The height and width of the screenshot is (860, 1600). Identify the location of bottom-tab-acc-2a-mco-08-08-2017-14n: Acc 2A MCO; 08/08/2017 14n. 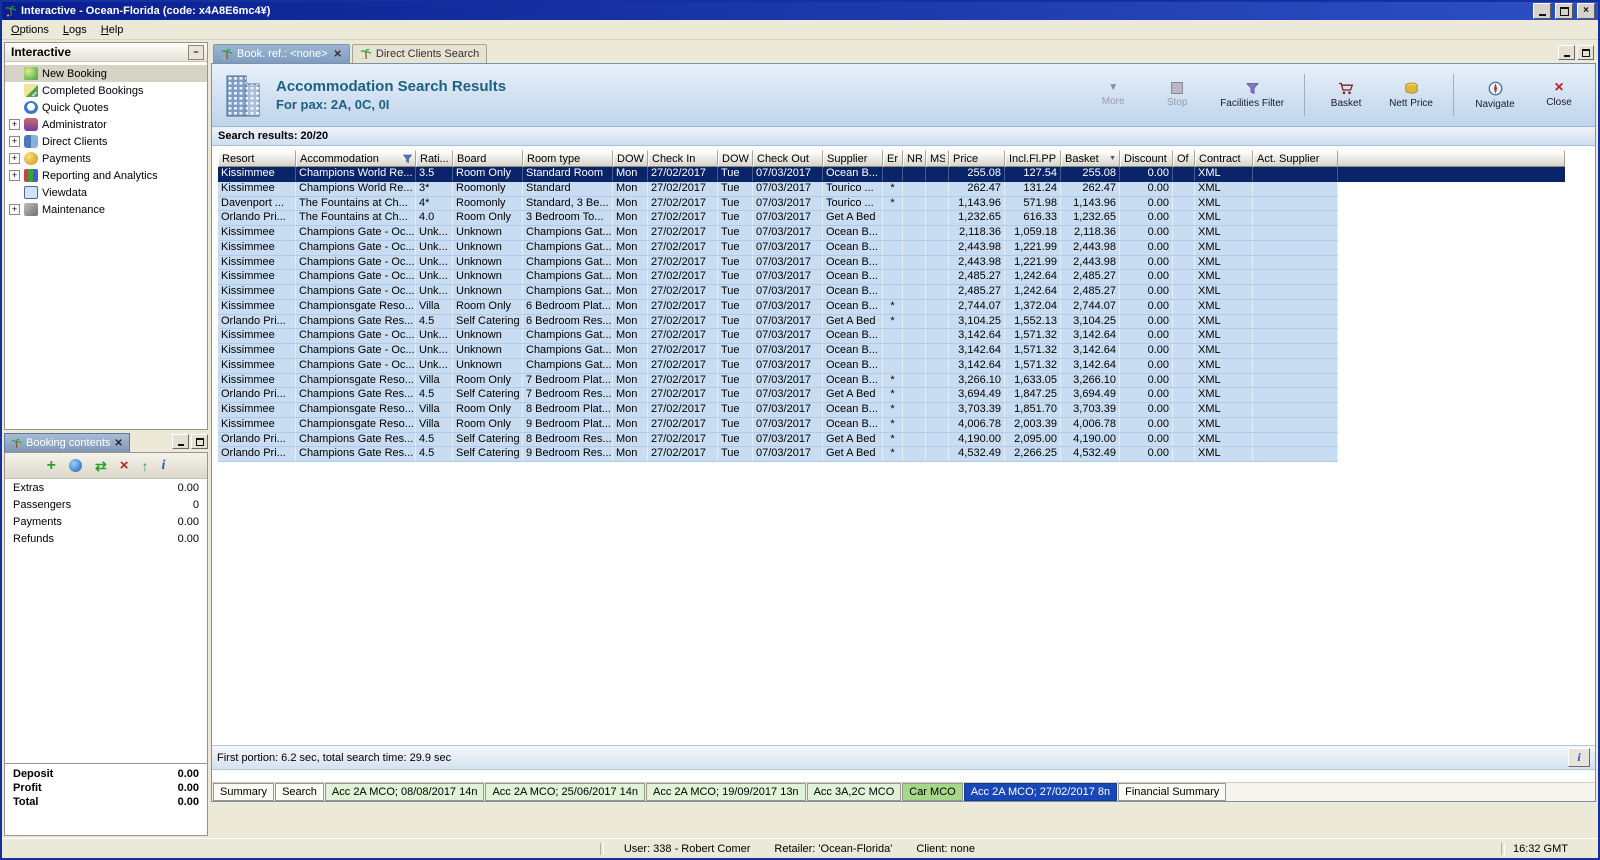
(404, 792).